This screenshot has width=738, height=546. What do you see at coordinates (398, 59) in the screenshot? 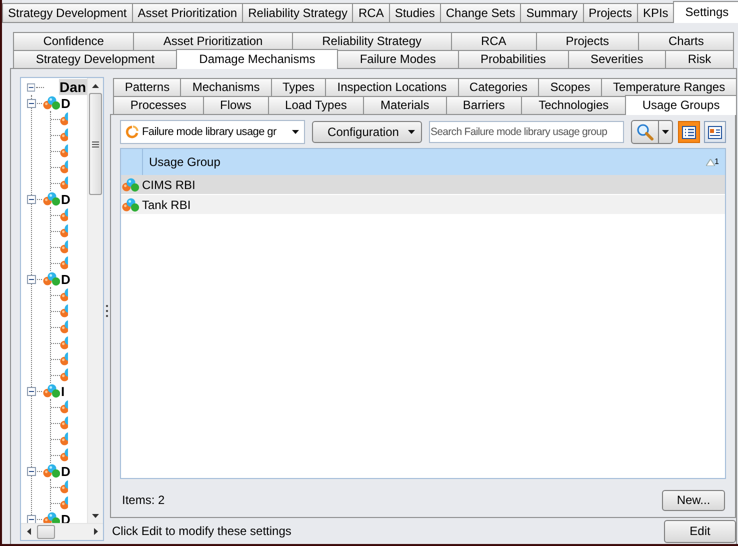
I see `tab: Failure Modes` at bounding box center [398, 59].